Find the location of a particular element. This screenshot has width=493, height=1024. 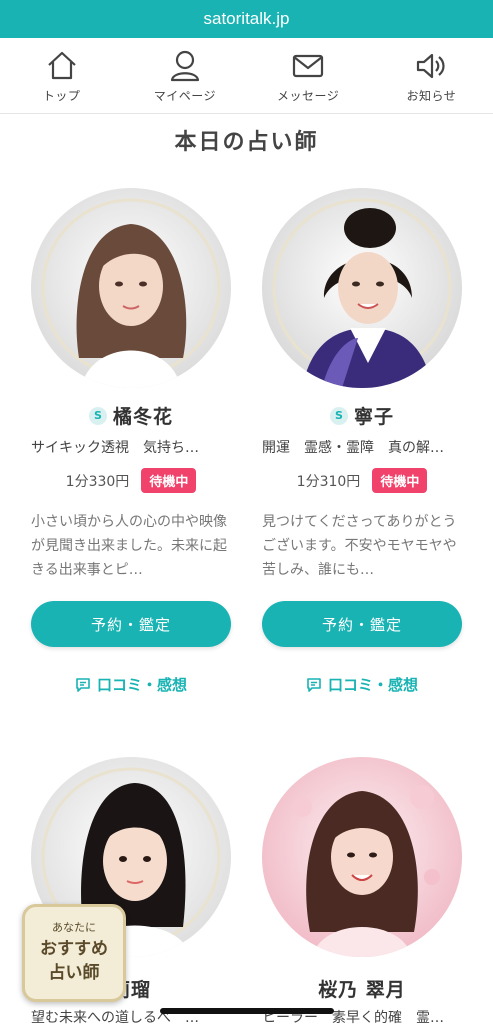

nav-item-top: トップ is located at coordinates (61, 75).